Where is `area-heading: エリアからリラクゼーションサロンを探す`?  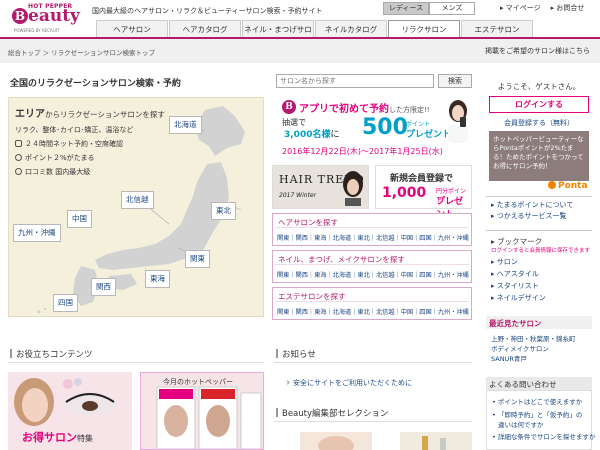 area-heading: エリアからリラクゼーションサロンを探す is located at coordinates (90, 114).